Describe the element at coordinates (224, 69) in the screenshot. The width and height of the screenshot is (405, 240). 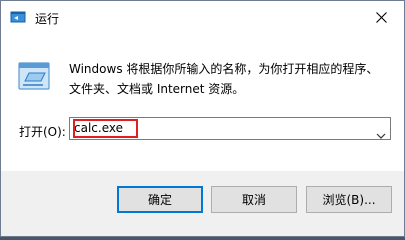
I see `instruction-line-1: Windows 将根据你所输入的名称，为你打开相应的程序、` at that location.